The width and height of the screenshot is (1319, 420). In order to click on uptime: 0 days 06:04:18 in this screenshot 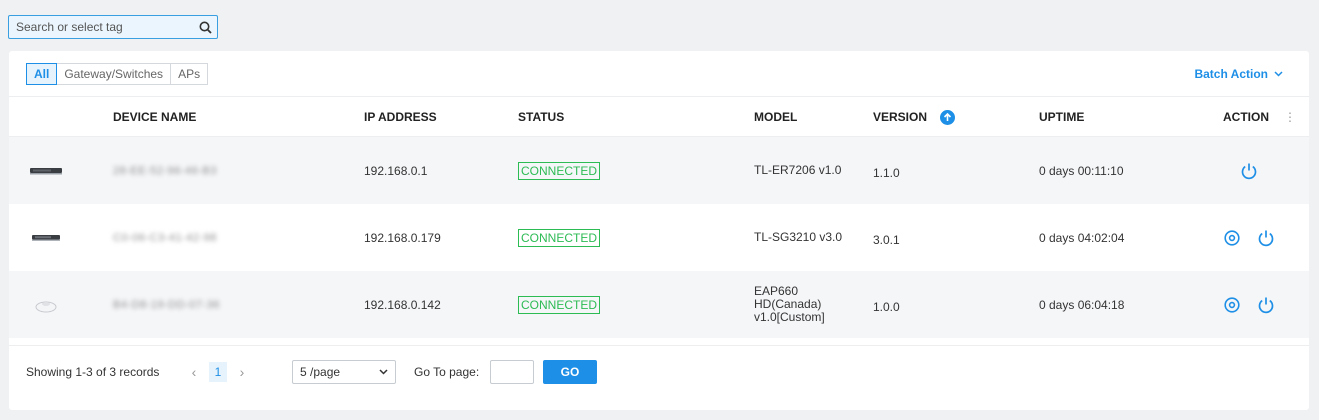, I will do `click(1082, 304)`.